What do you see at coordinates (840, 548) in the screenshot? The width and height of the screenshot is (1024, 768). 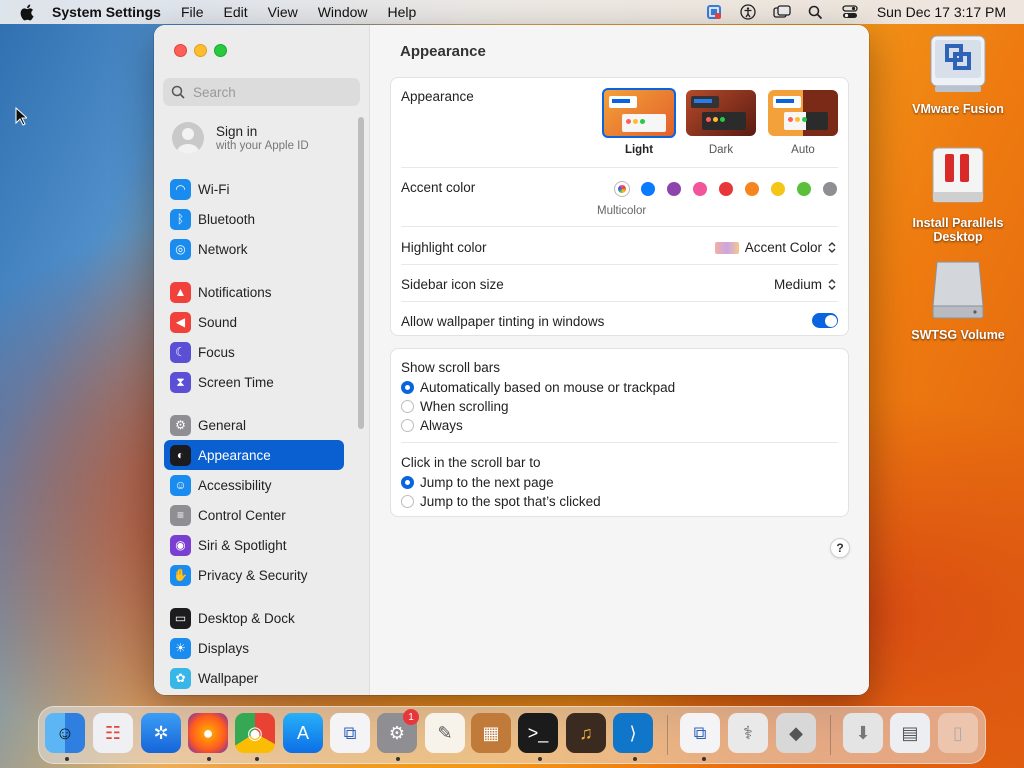 I see `help-button: ?` at bounding box center [840, 548].